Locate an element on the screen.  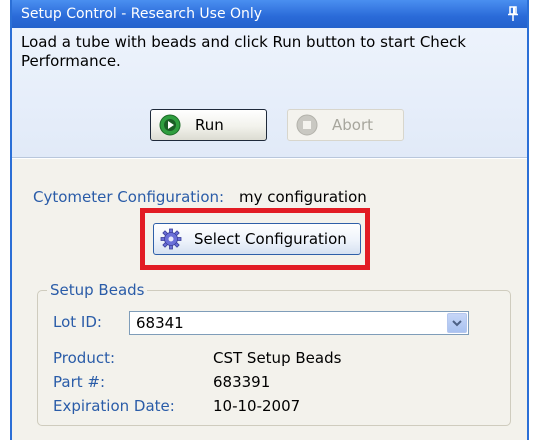
chevron-down-icon is located at coordinates (457, 323).